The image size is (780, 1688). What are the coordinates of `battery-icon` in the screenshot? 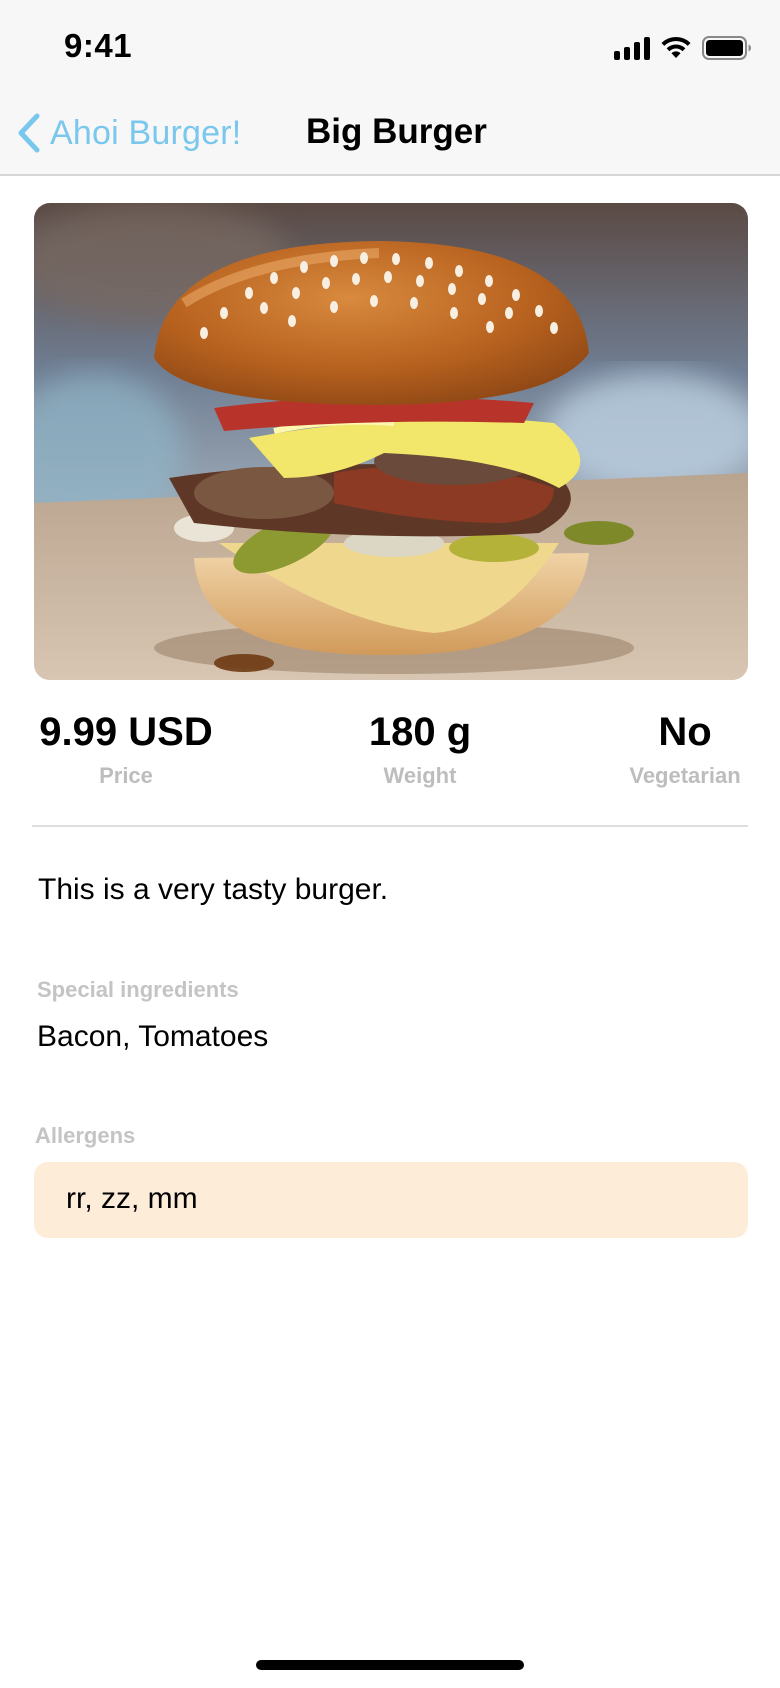 It's located at (726, 48).